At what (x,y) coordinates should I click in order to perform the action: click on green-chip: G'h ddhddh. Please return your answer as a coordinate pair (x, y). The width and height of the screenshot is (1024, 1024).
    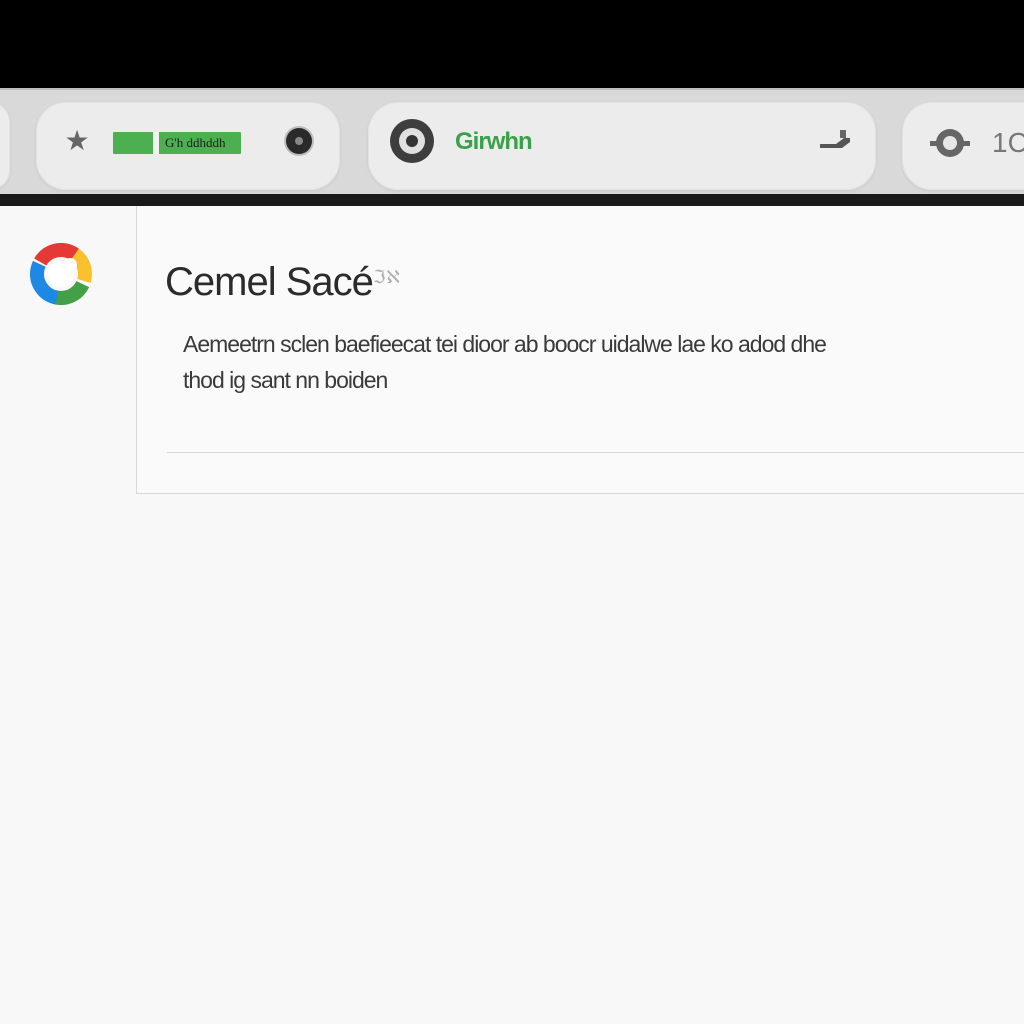
    Looking at the image, I should click on (177, 143).